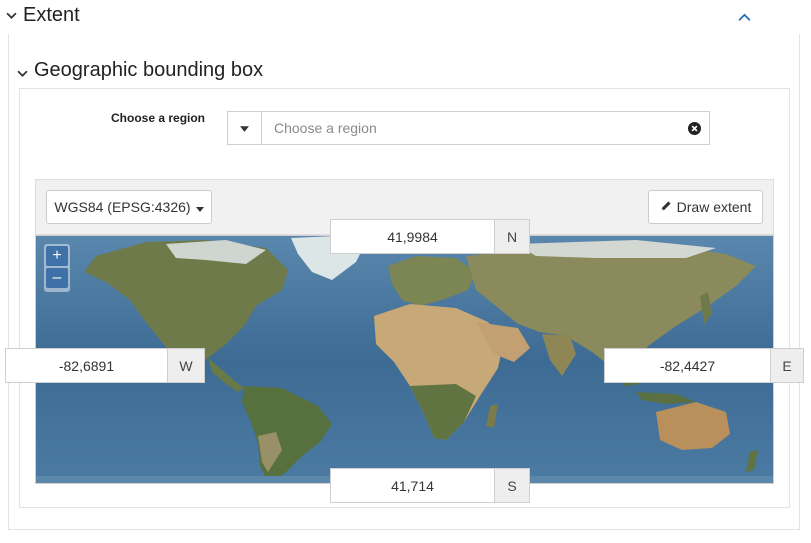  What do you see at coordinates (787, 365) in the screenshot?
I see `east-unit: E` at bounding box center [787, 365].